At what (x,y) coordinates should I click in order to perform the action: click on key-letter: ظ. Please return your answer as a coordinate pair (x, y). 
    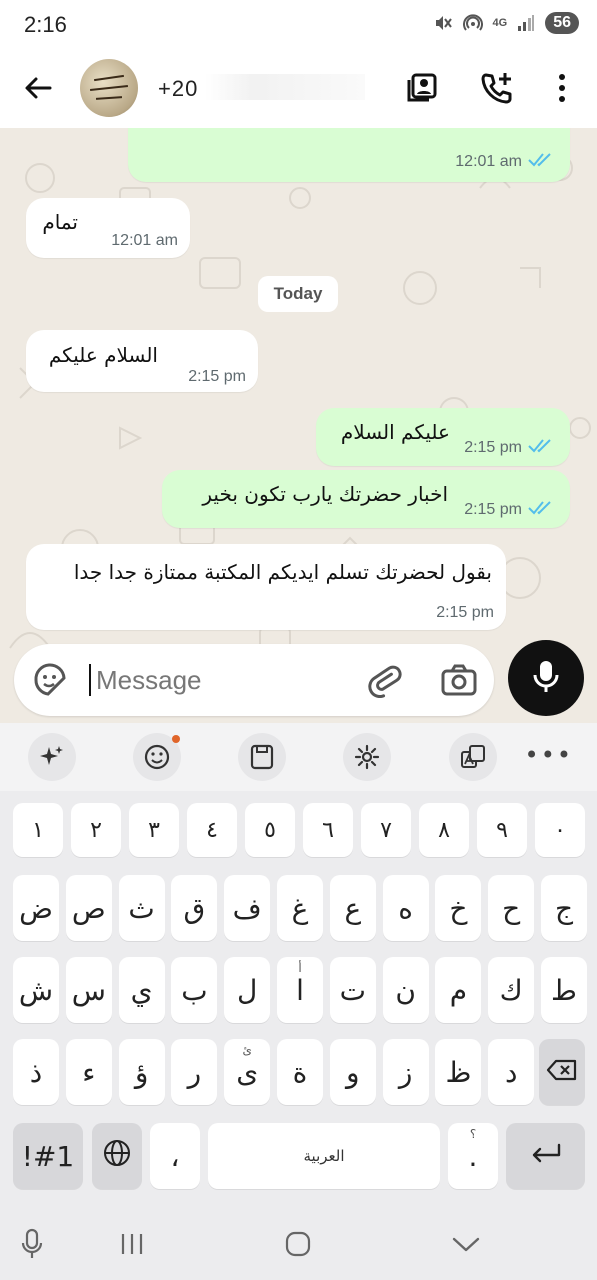
    Looking at the image, I should click on (458, 1072).